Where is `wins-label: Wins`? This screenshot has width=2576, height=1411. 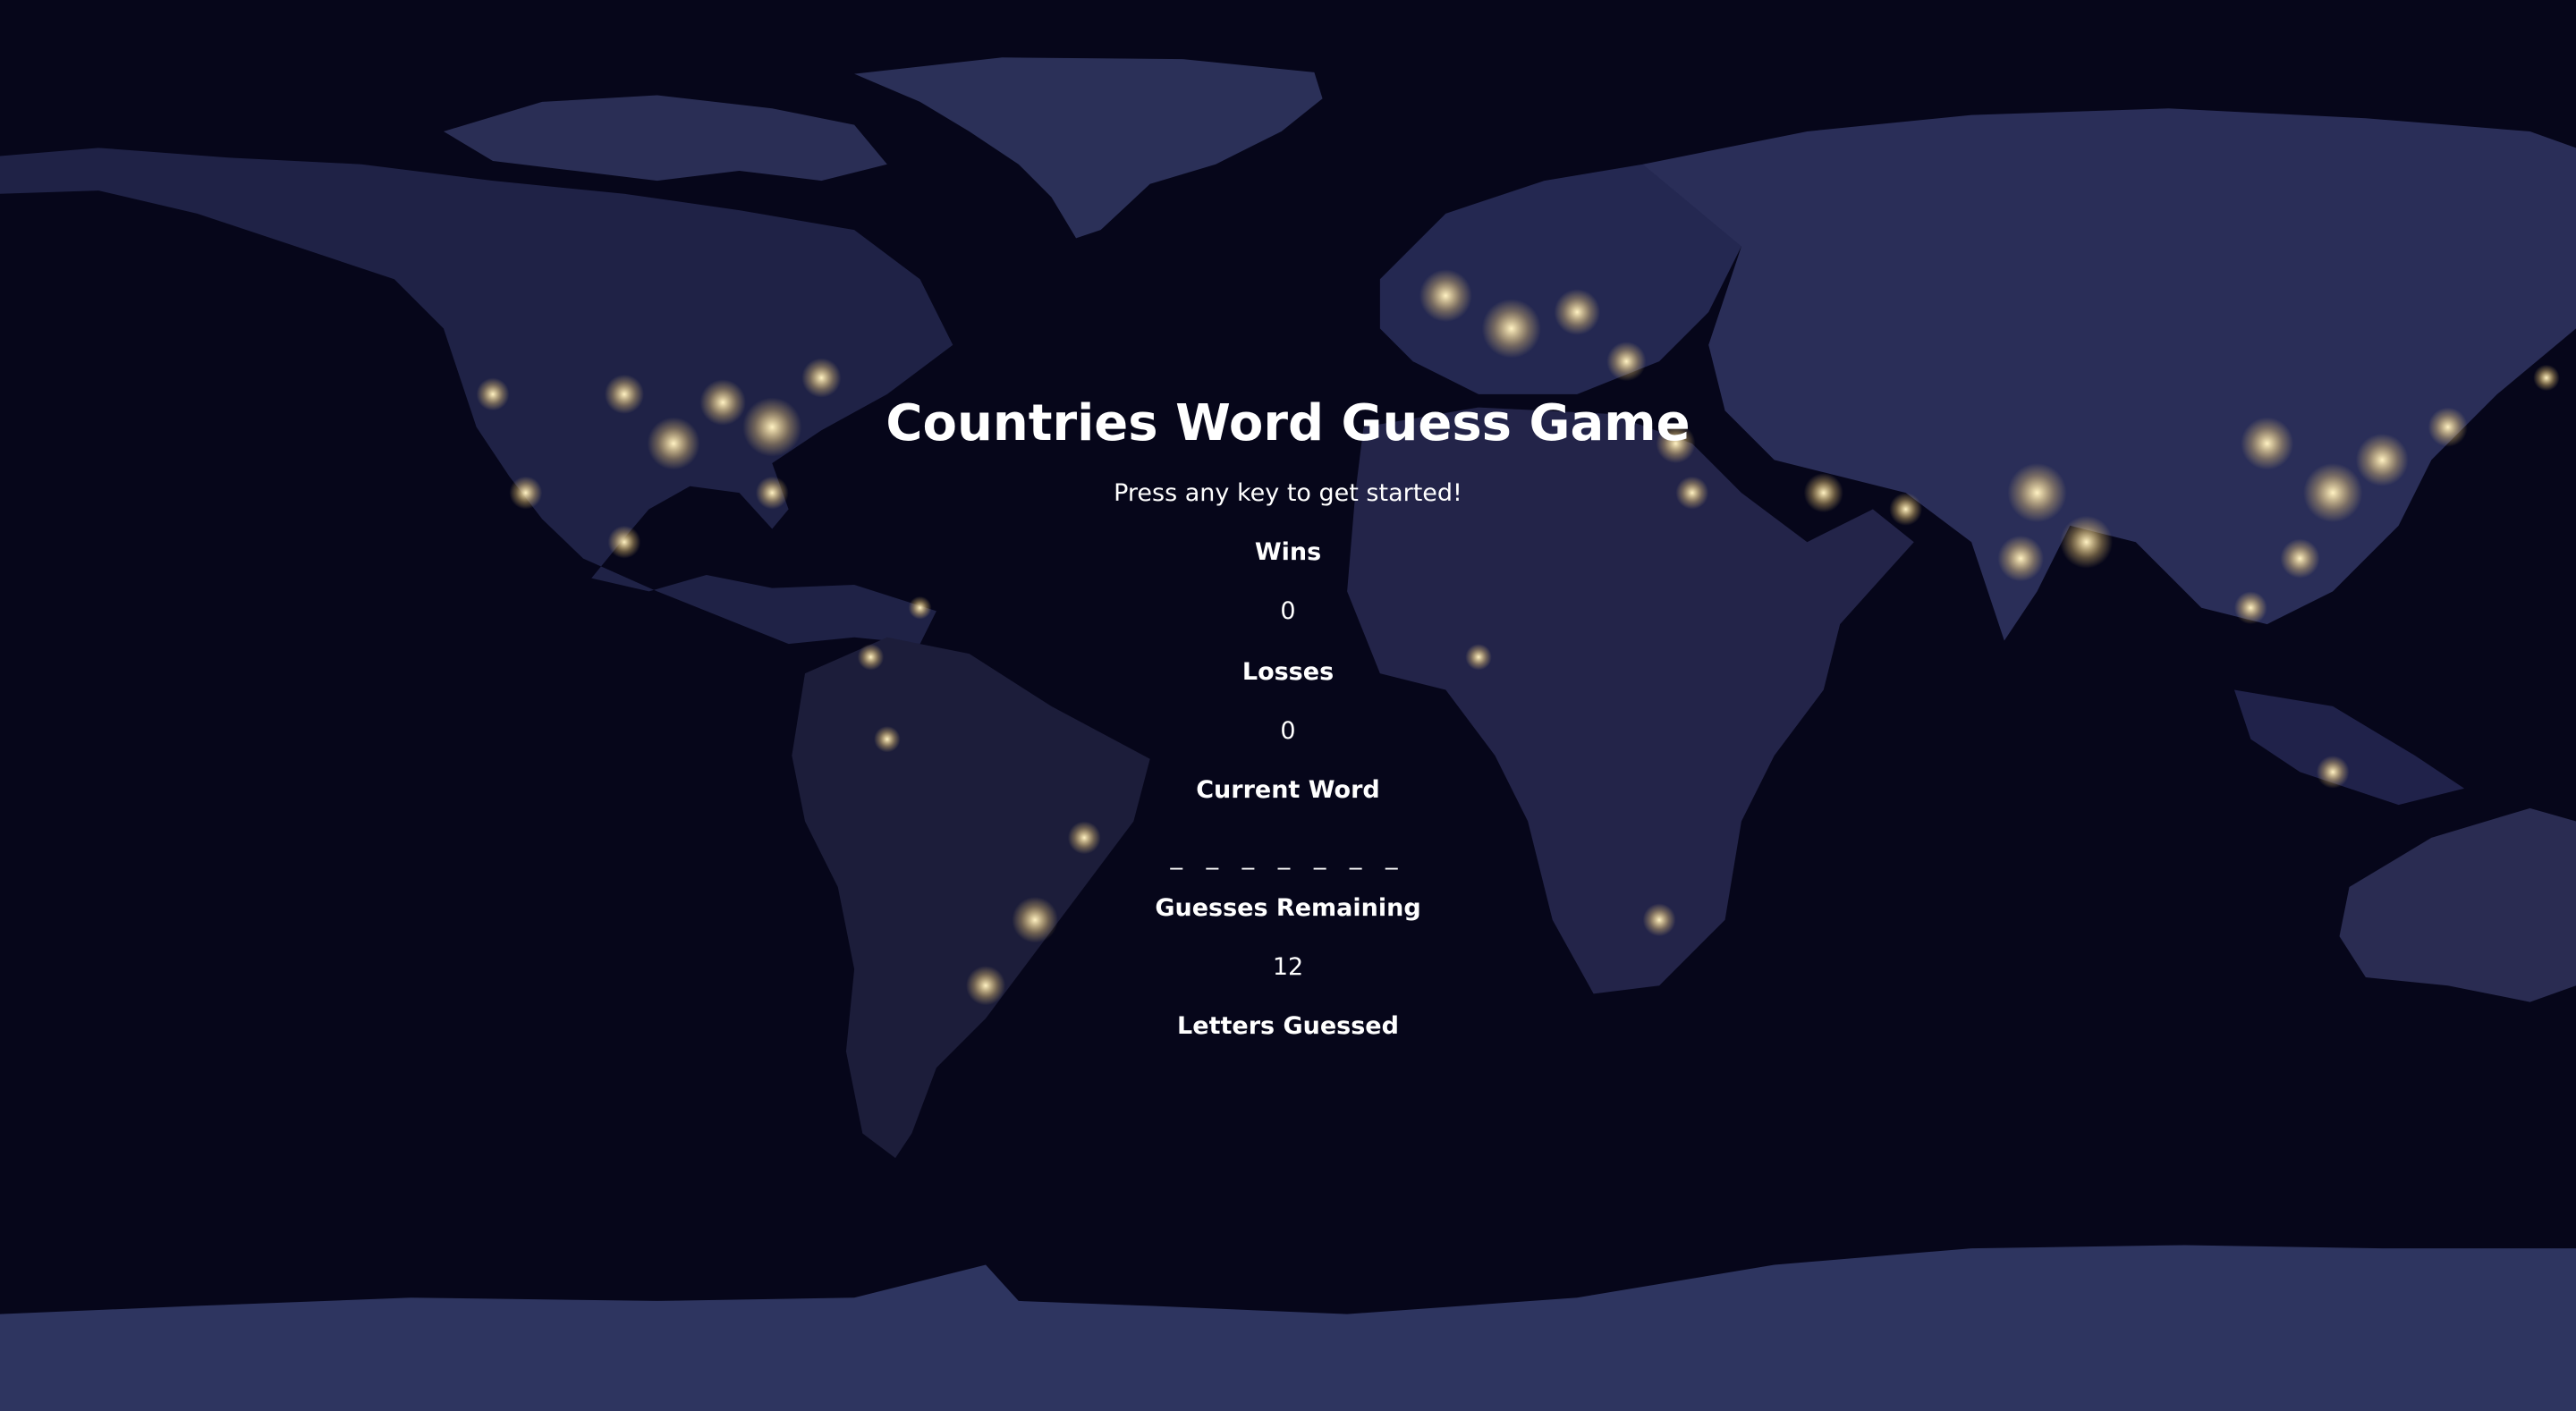 wins-label: Wins is located at coordinates (1288, 552).